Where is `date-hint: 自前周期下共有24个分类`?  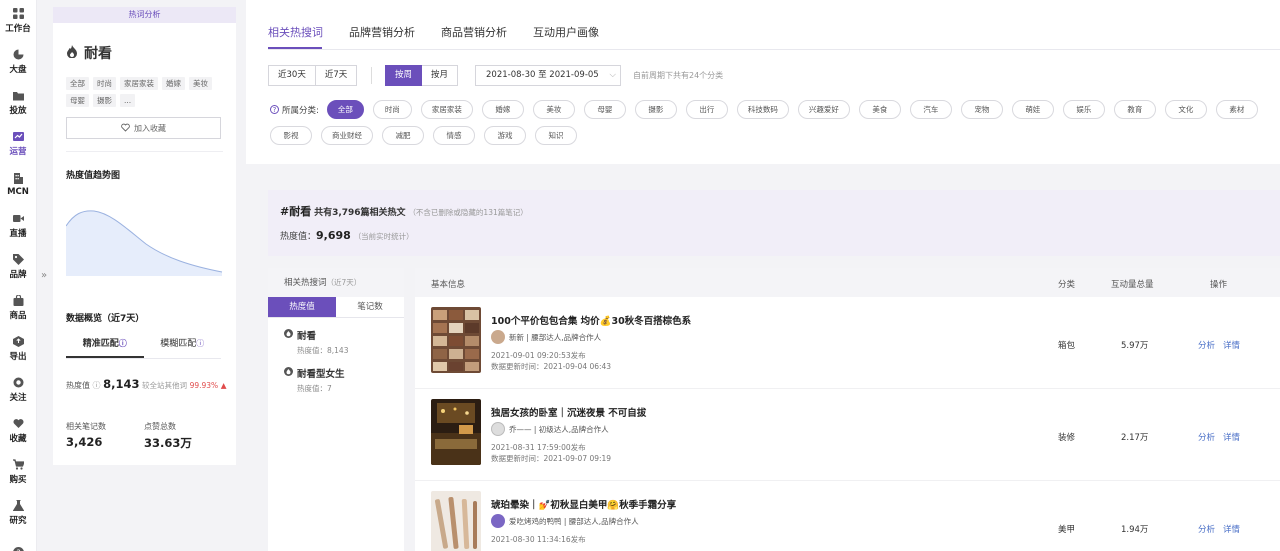
date-hint: 自前周期下共有24个分类 is located at coordinates (678, 75).